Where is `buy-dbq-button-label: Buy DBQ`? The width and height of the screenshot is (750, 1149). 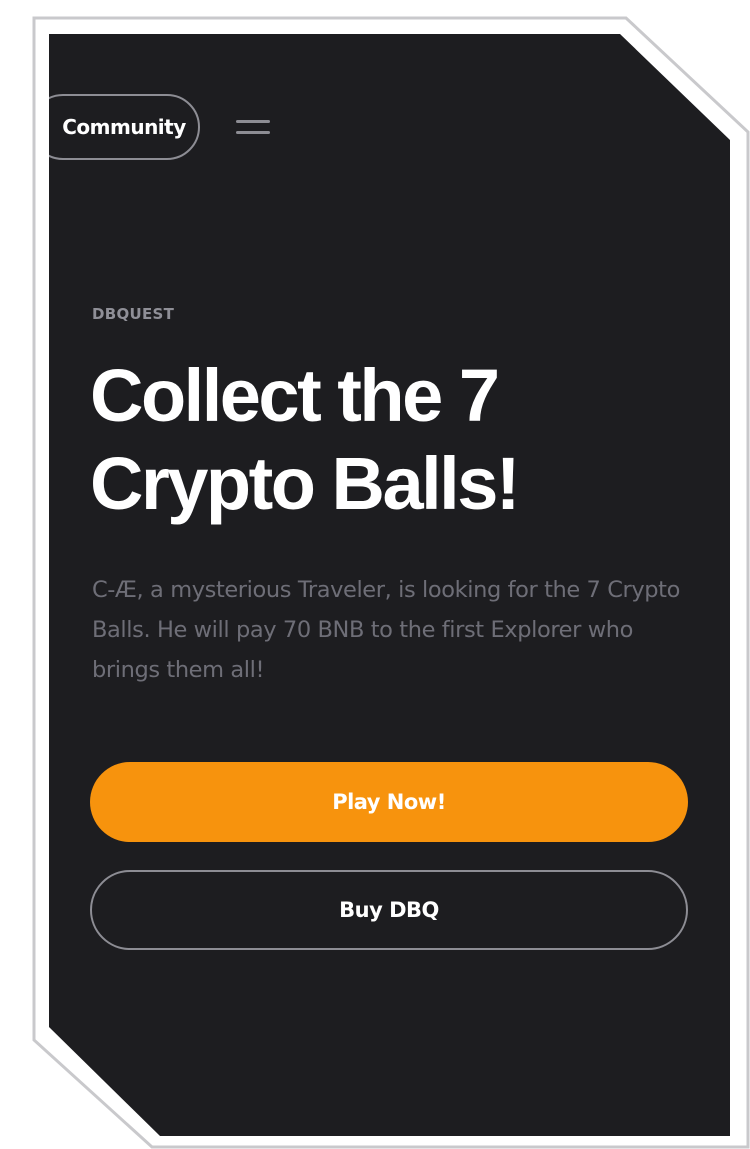
buy-dbq-button-label: Buy DBQ is located at coordinates (389, 910).